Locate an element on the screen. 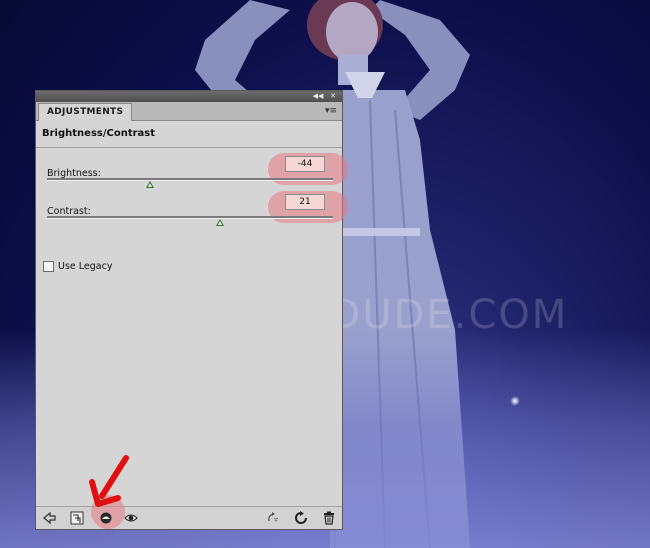 The image size is (650, 548). clip-to-layer-icon is located at coordinates (77, 518).